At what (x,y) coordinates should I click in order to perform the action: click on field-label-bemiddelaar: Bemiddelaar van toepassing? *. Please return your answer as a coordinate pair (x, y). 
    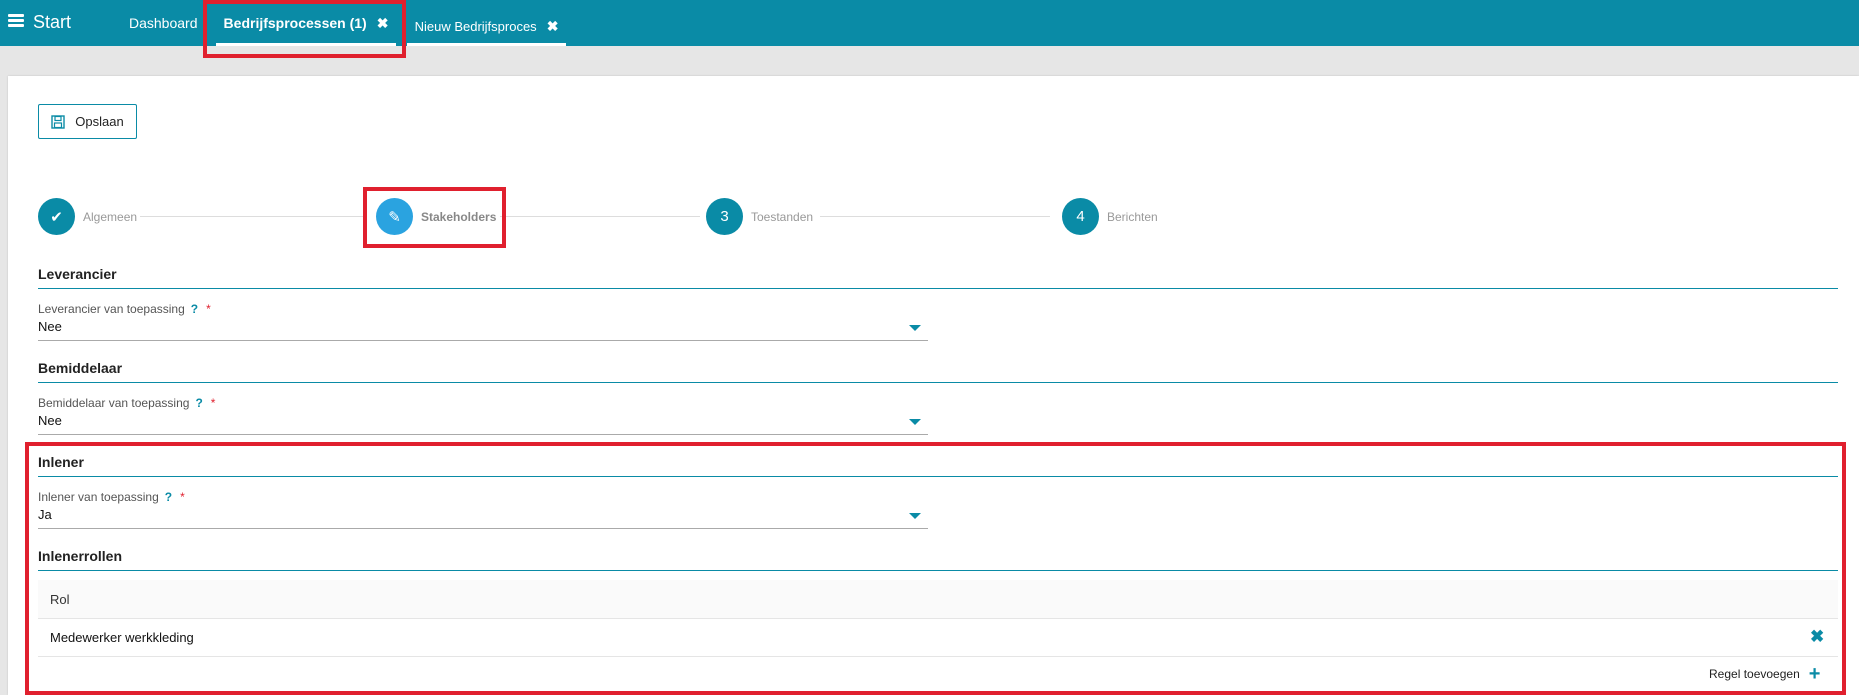
    Looking at the image, I should click on (126, 403).